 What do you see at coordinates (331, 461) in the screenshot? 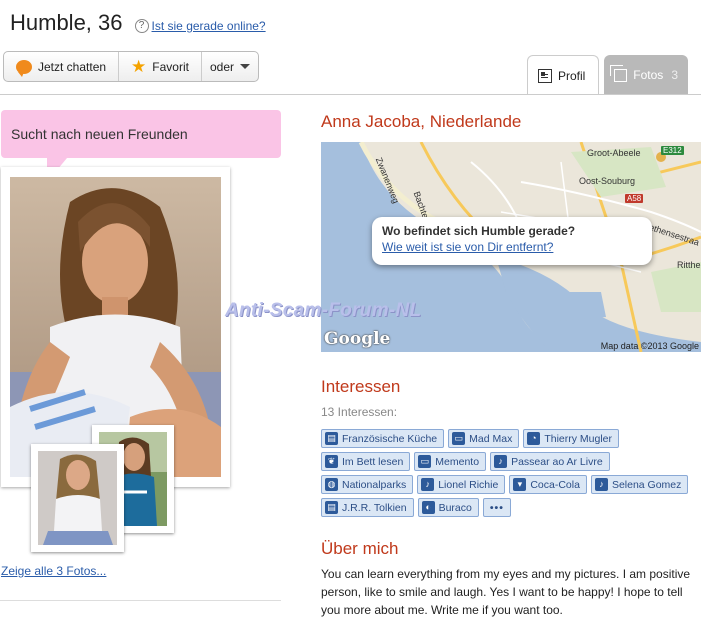
I see `leaf-icon: ❦` at bounding box center [331, 461].